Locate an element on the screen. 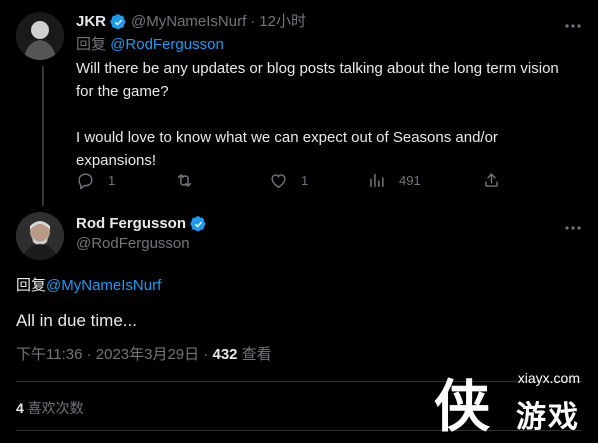 This screenshot has height=443, width=598. share-icon is located at coordinates (491, 179).